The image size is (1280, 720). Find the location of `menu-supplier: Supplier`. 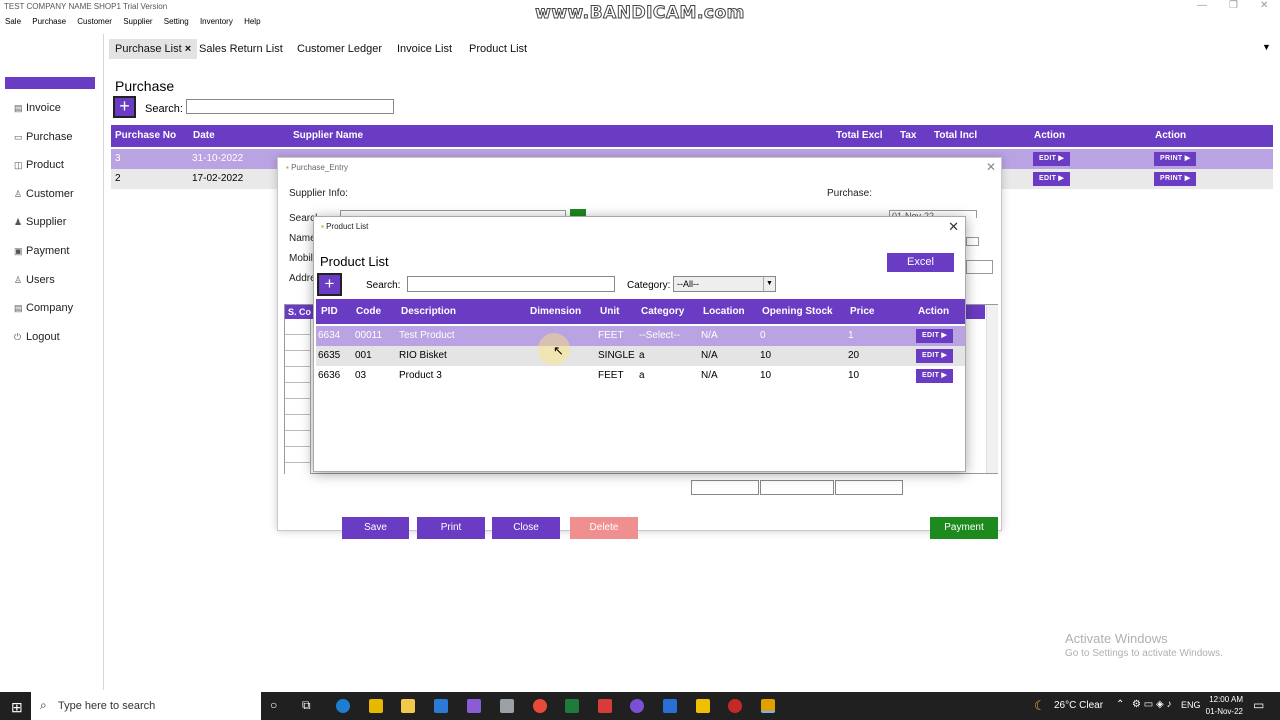

menu-supplier: Supplier is located at coordinates (137, 20).